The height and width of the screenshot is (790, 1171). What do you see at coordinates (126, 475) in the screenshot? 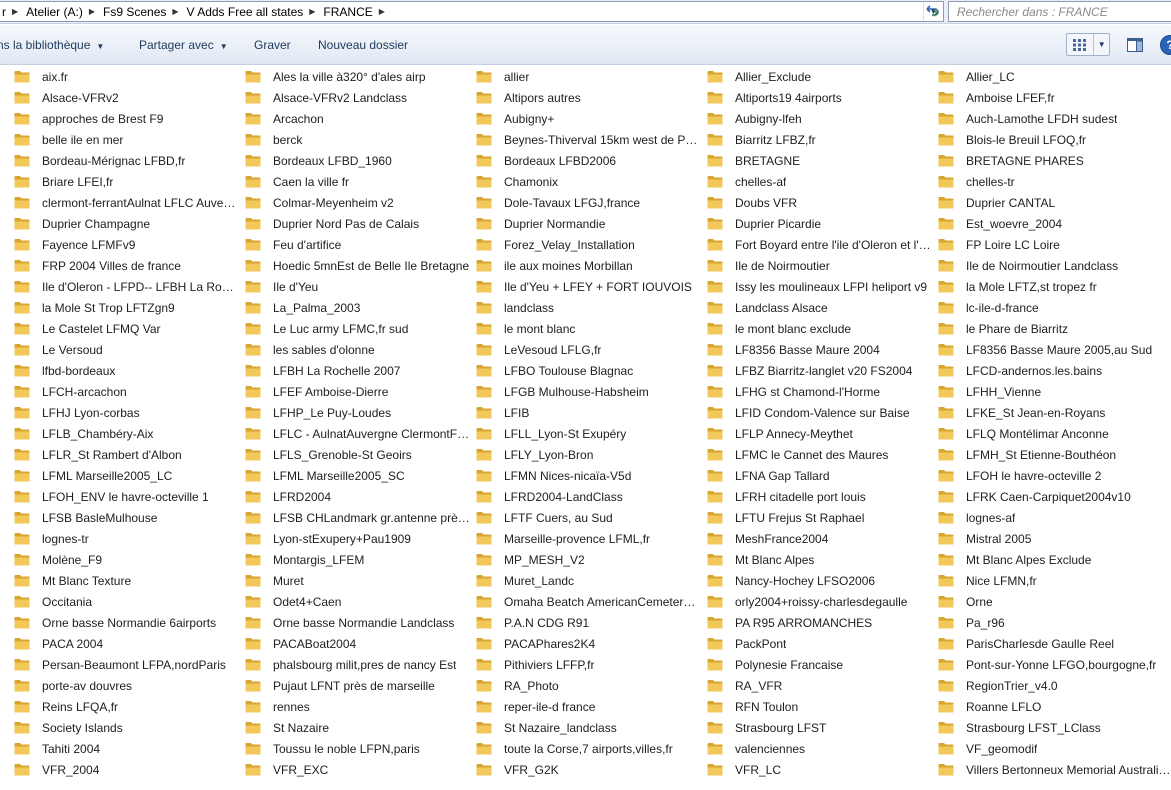
I see `folder-item: LFML Marseille2005_LC` at bounding box center [126, 475].